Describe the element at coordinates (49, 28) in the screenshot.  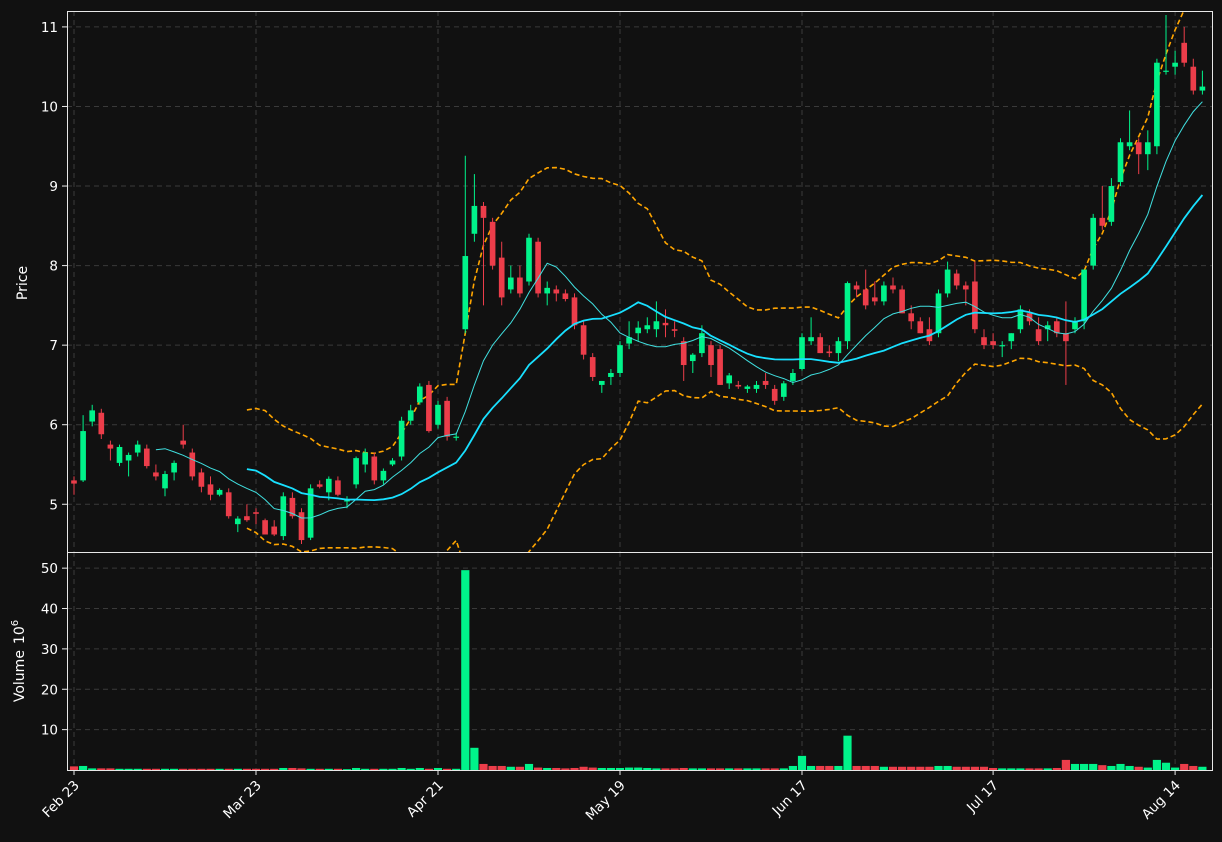
I see `price-tick-label: 11` at that location.